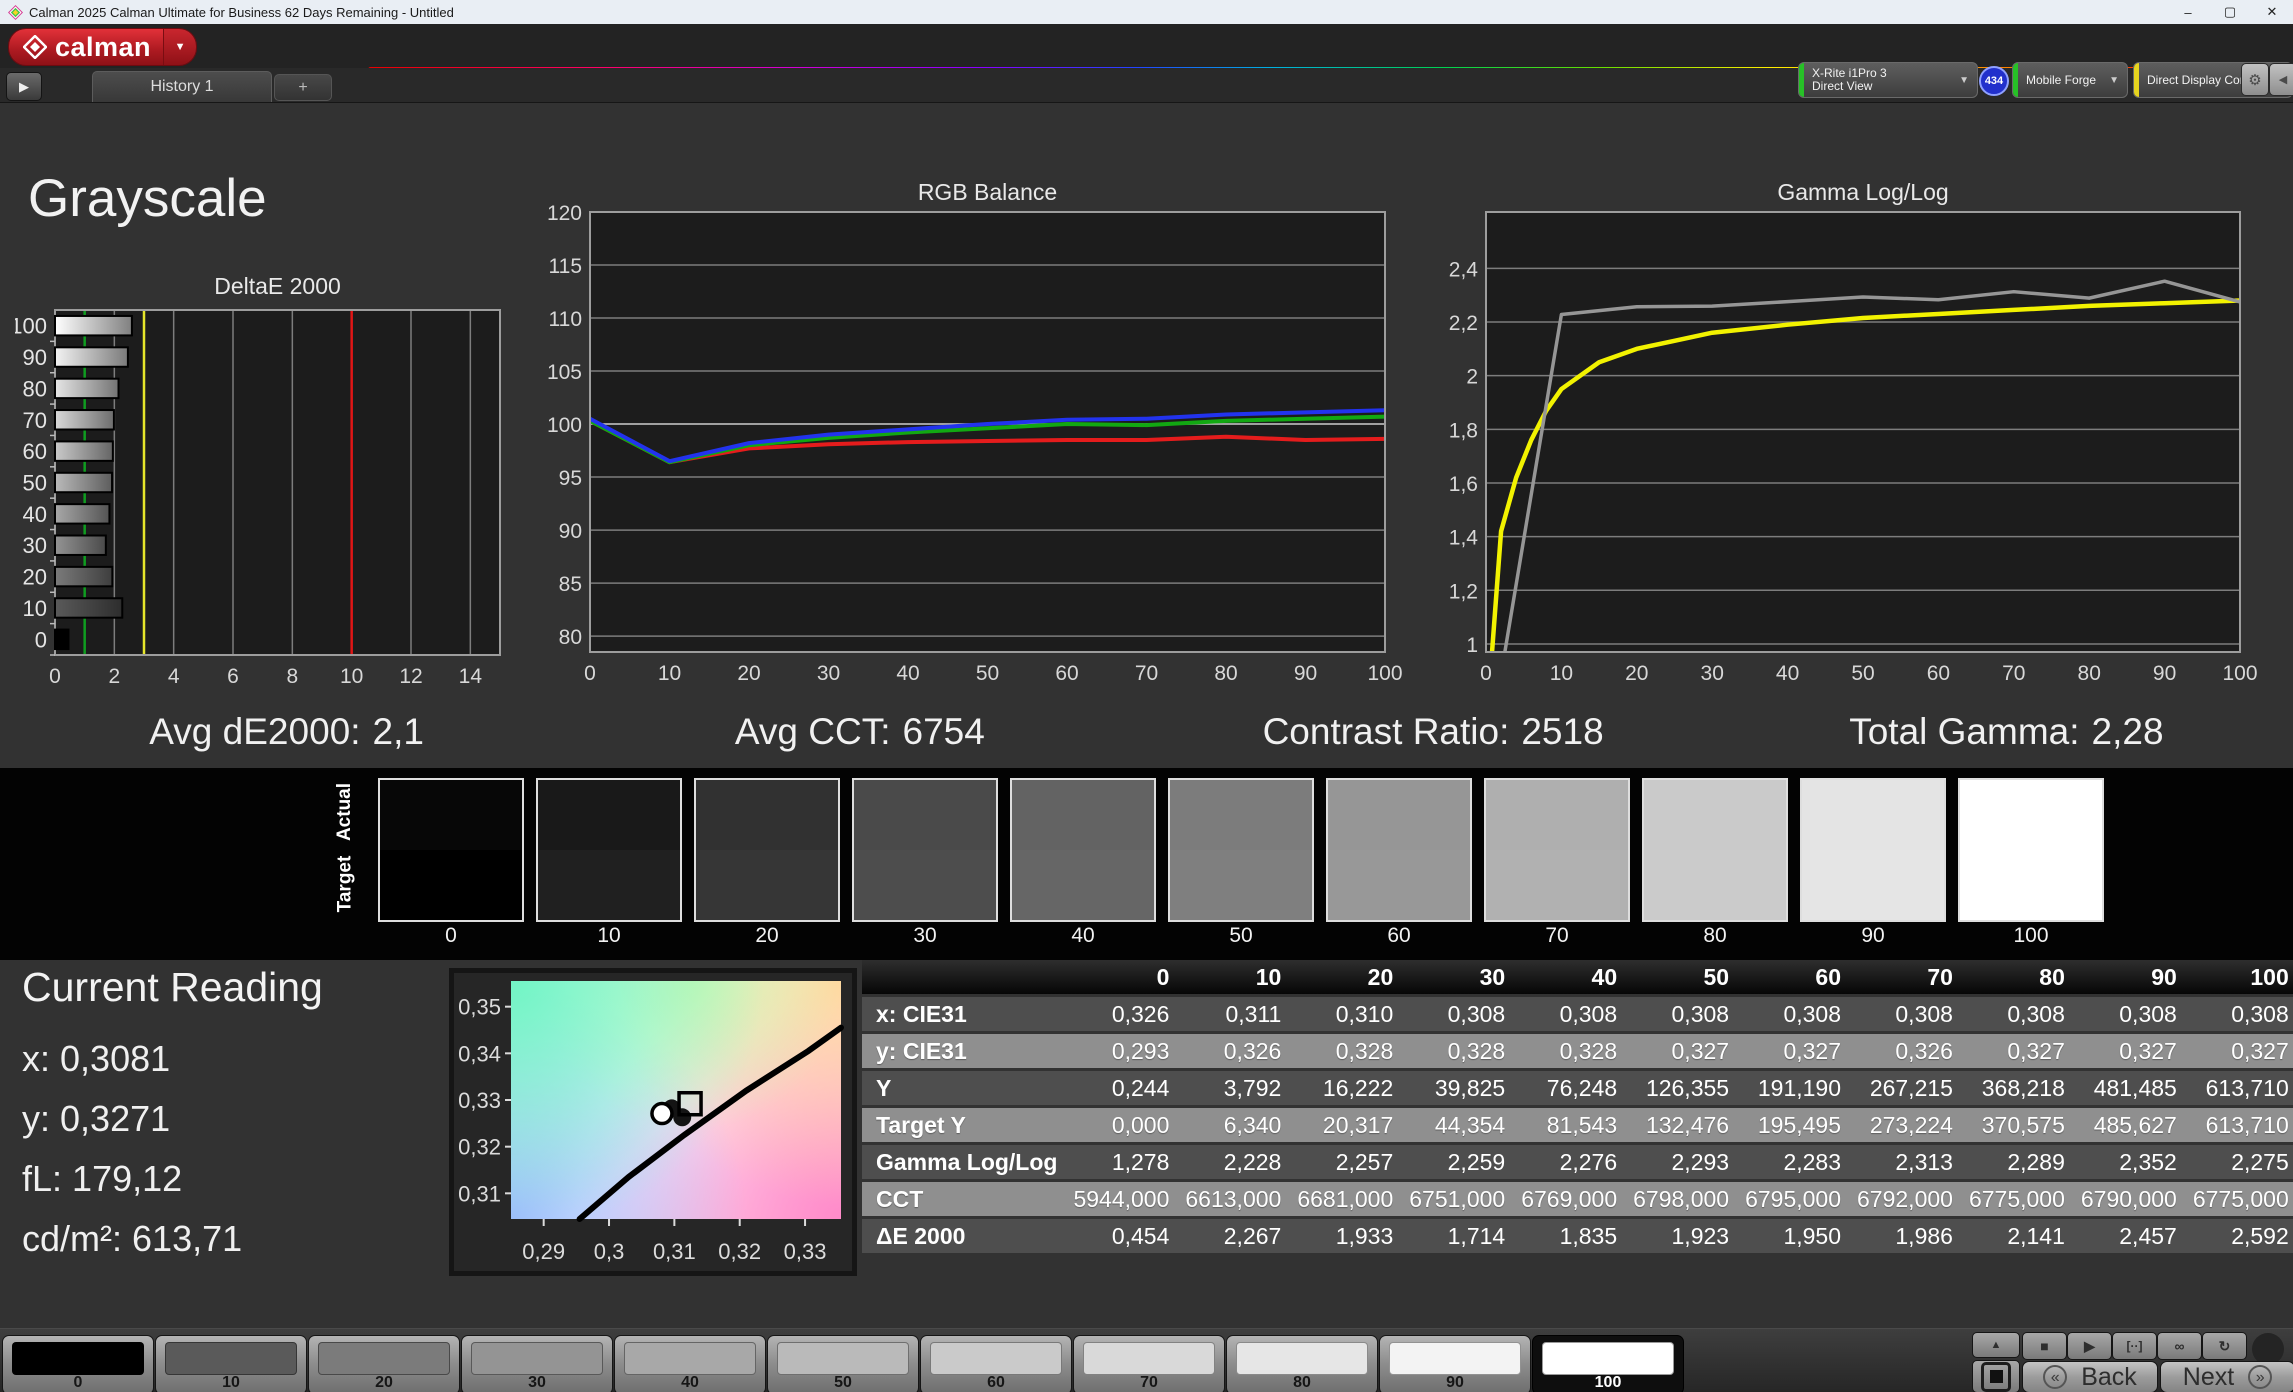  Describe the element at coordinates (2055, 1377) in the screenshot. I see `back-chevron-icon: «` at that location.